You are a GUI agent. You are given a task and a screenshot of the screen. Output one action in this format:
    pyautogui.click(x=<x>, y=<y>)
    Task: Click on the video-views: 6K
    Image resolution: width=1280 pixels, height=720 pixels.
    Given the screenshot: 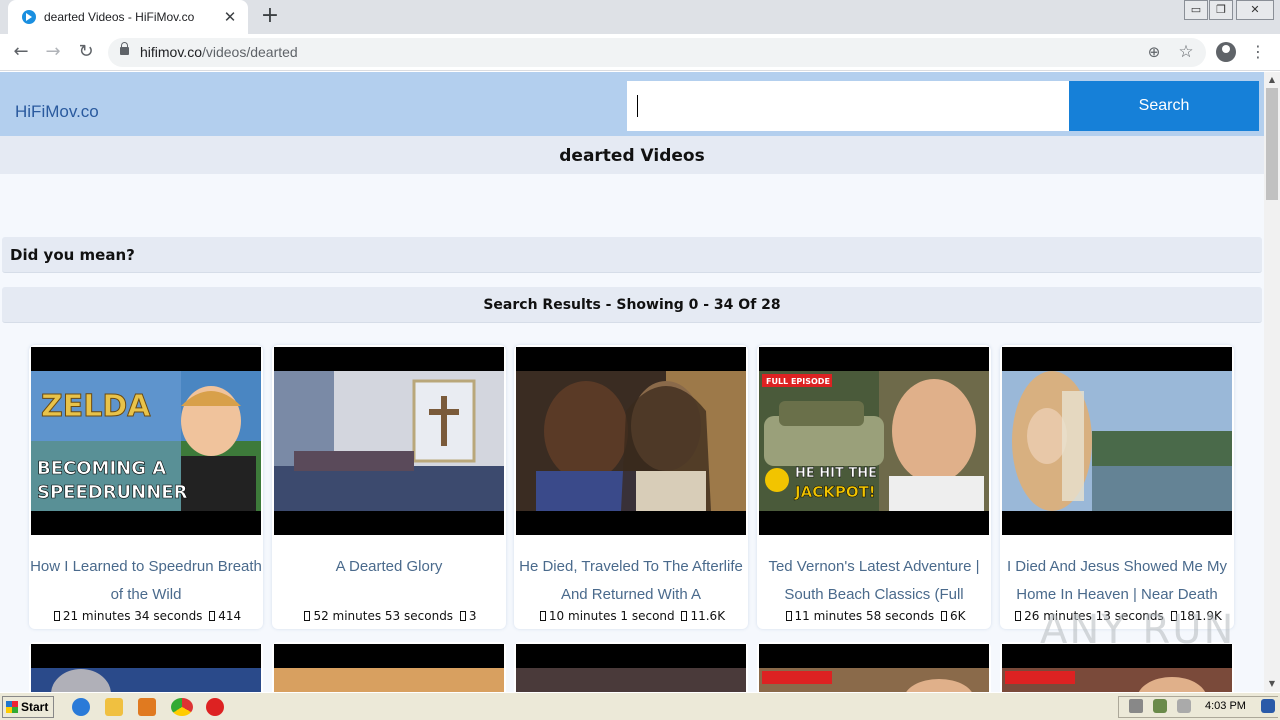 What is the action you would take?
    pyautogui.click(x=957, y=616)
    